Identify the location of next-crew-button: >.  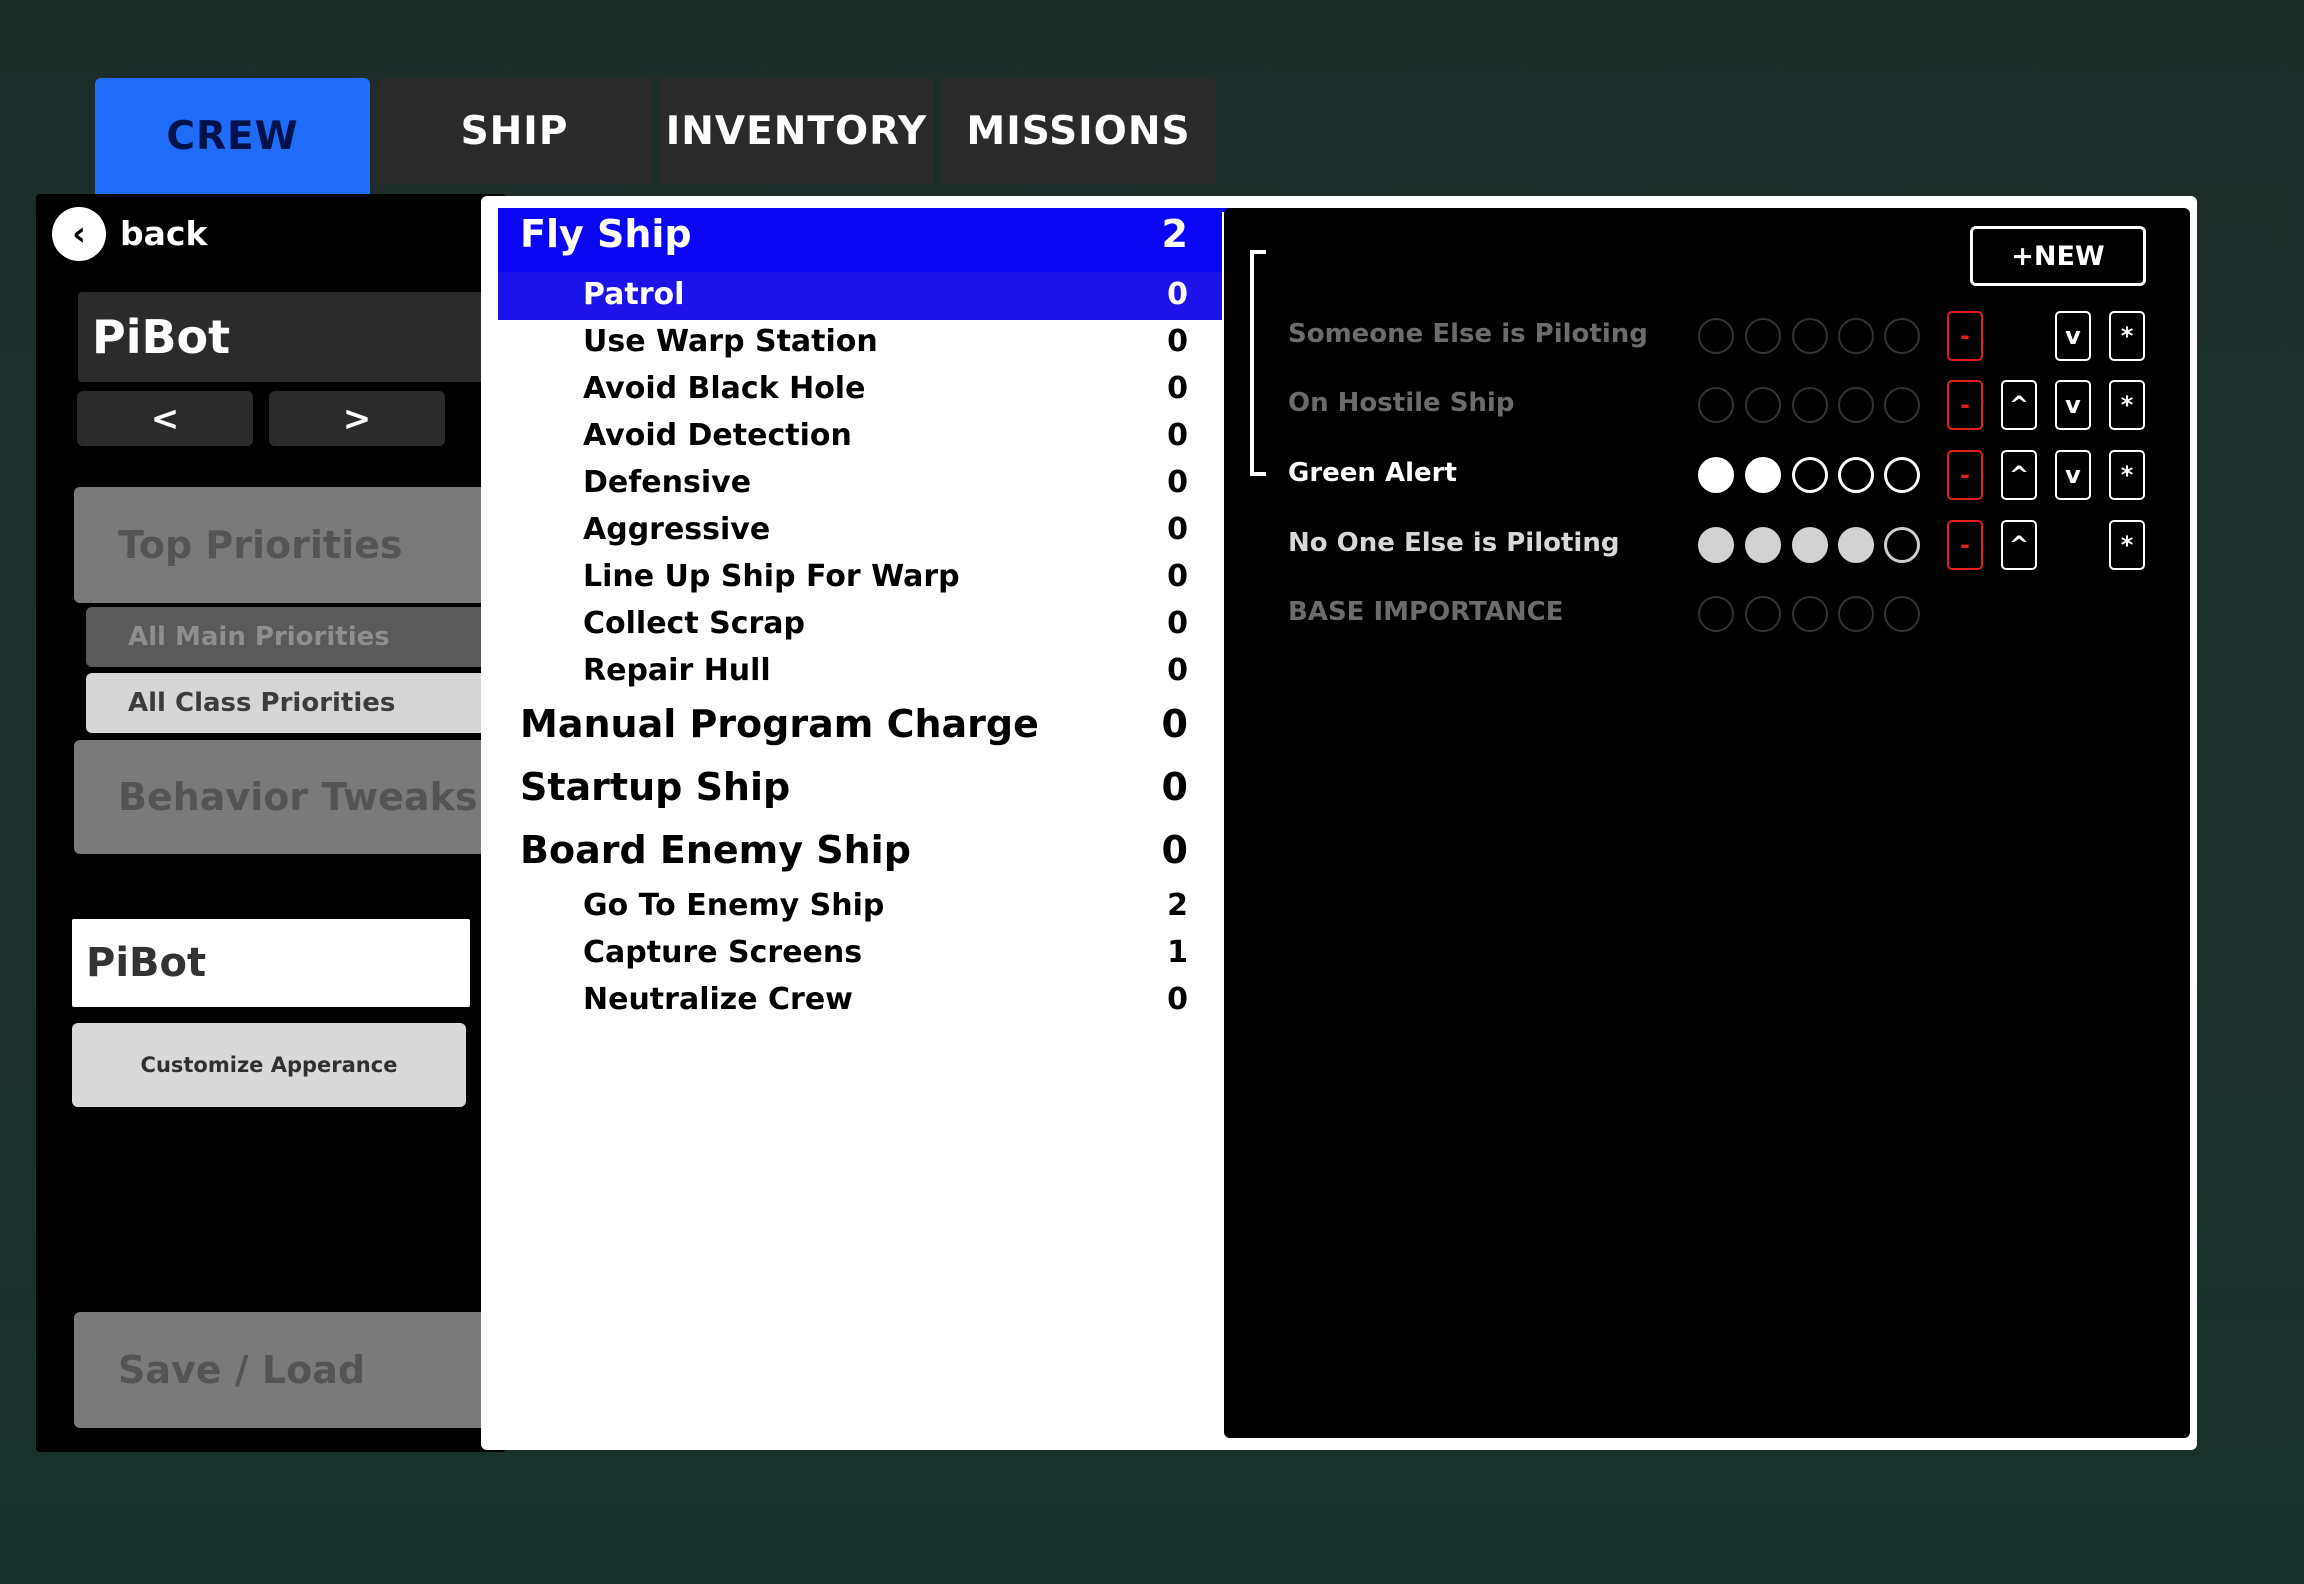
(357, 418).